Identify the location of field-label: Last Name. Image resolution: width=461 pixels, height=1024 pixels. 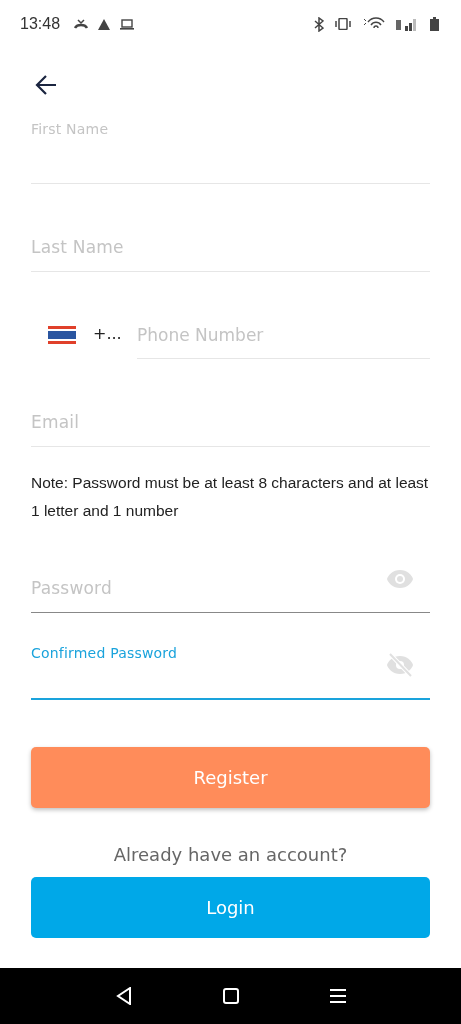
(77, 247).